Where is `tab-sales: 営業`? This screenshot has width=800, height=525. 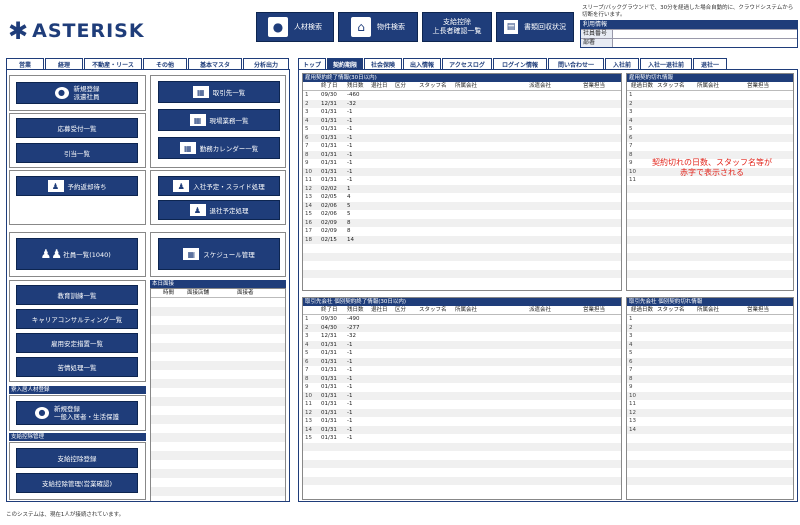 tab-sales: 営業 is located at coordinates (25, 63).